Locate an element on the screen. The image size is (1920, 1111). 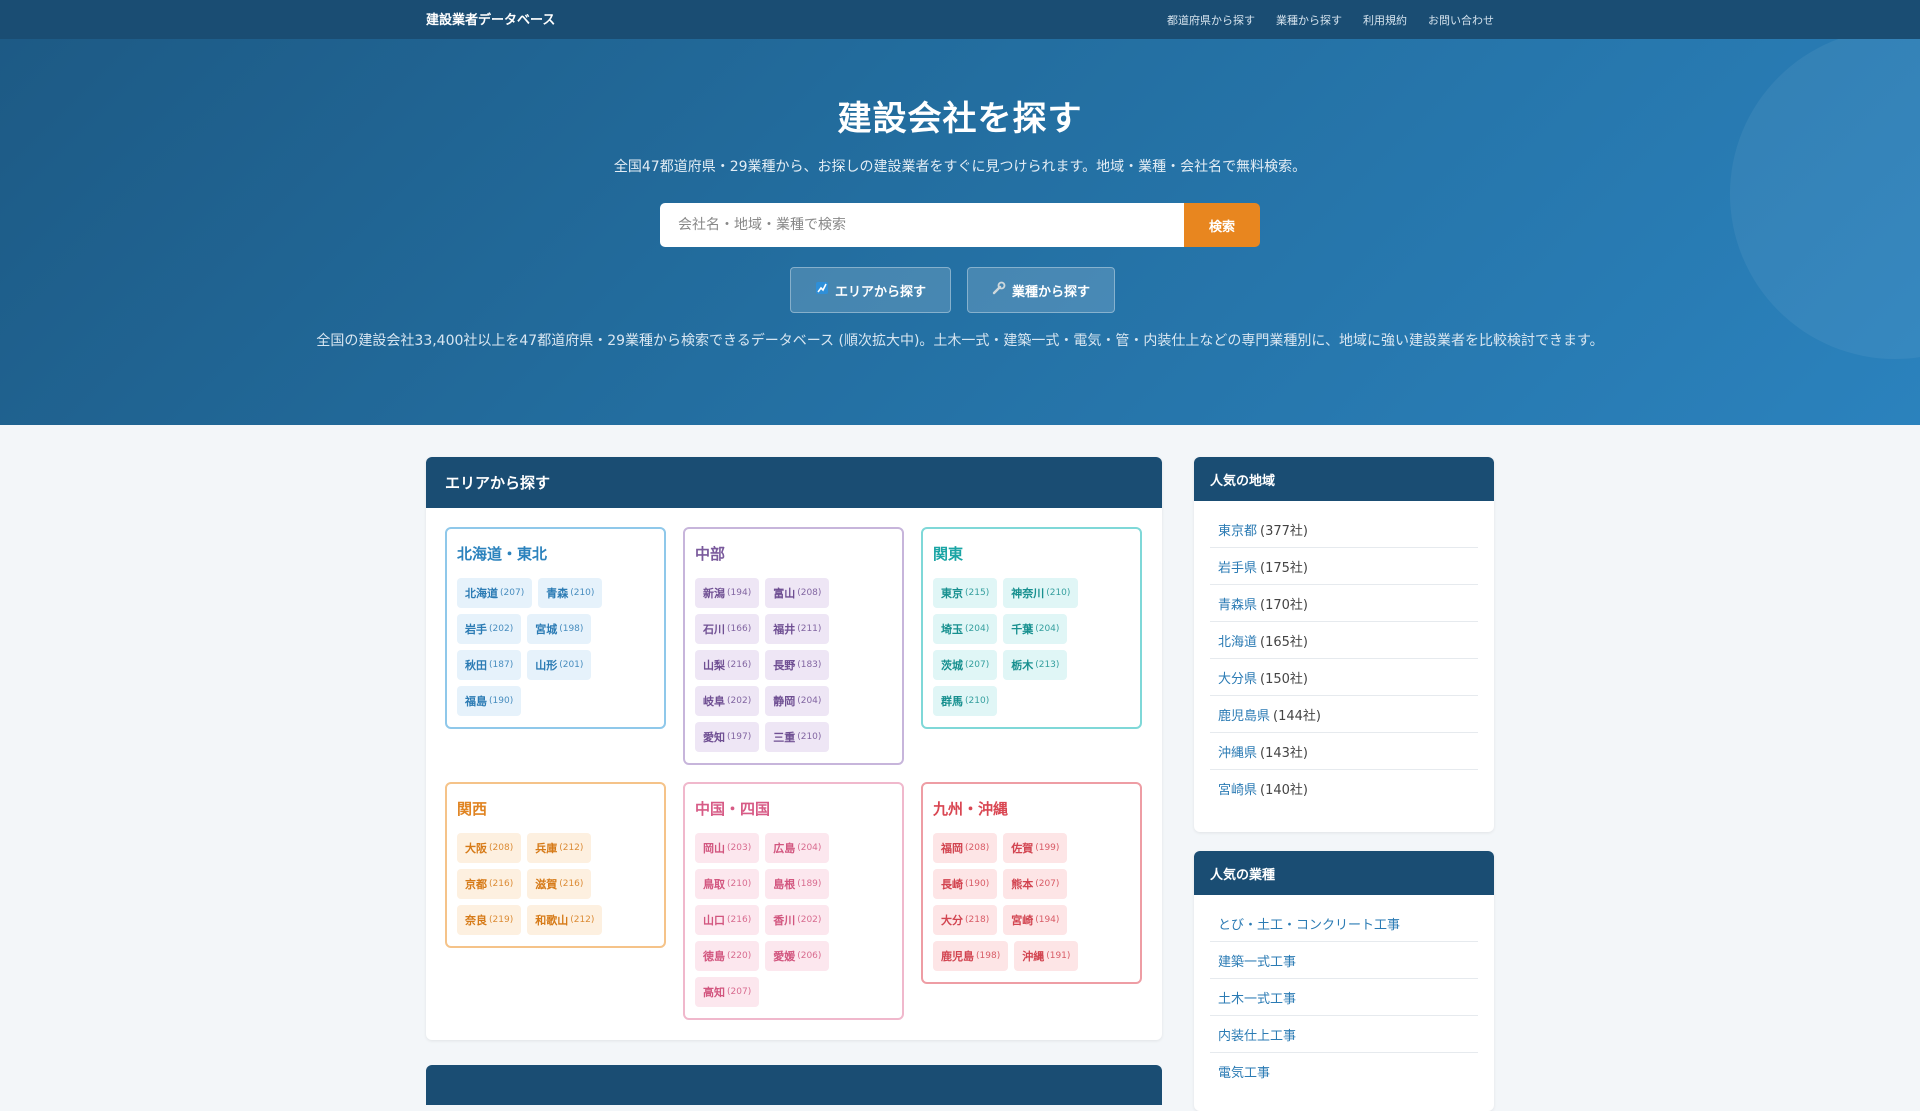
popular-region-item: 大分県 (150社) is located at coordinates (1344, 677).